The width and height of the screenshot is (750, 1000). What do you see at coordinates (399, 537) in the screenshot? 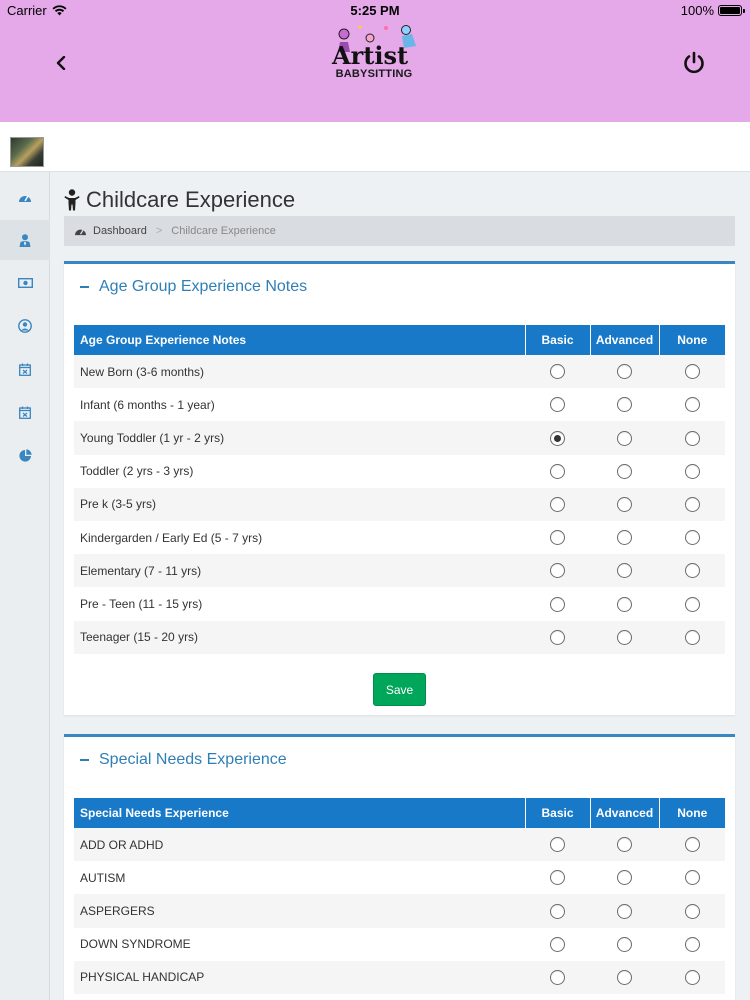
I see `table-row: Kindergarden / Early Ed (5 - 7 yrs)` at bounding box center [399, 537].